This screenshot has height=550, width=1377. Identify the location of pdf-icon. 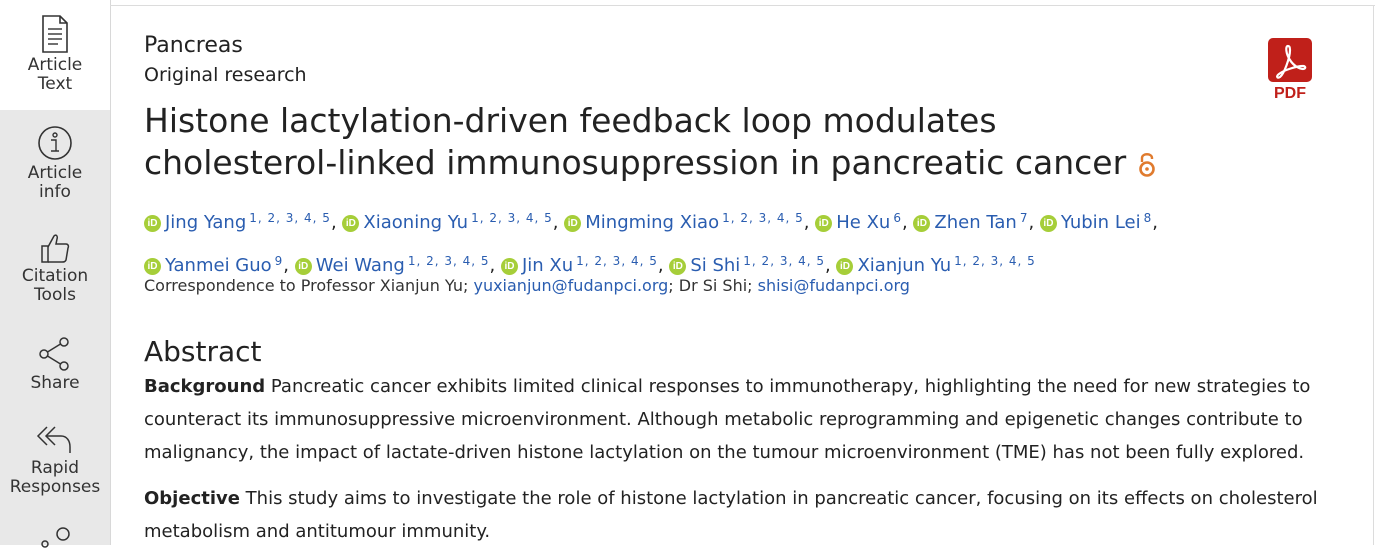
(1290, 60).